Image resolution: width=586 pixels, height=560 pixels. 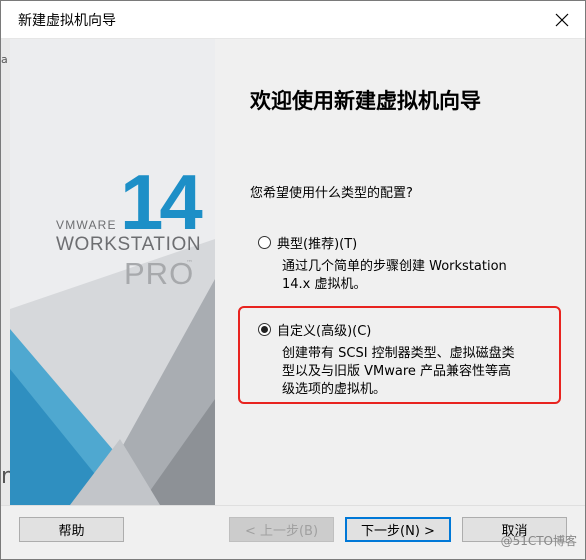 What do you see at coordinates (159, 273) in the screenshot?
I see `logo-pro-text: PRO` at bounding box center [159, 273].